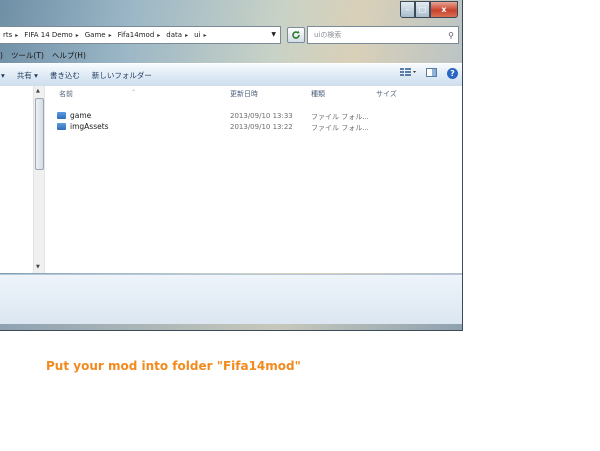  What do you see at coordinates (48, 35) in the screenshot?
I see `breadcrumb-item: FIFA 14 Demo` at bounding box center [48, 35].